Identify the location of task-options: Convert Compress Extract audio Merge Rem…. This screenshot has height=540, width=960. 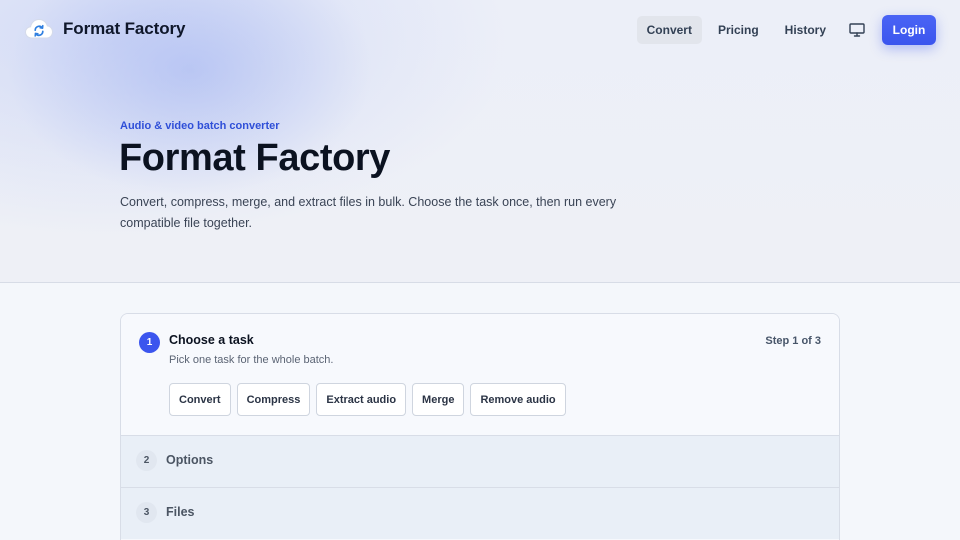
(370, 399).